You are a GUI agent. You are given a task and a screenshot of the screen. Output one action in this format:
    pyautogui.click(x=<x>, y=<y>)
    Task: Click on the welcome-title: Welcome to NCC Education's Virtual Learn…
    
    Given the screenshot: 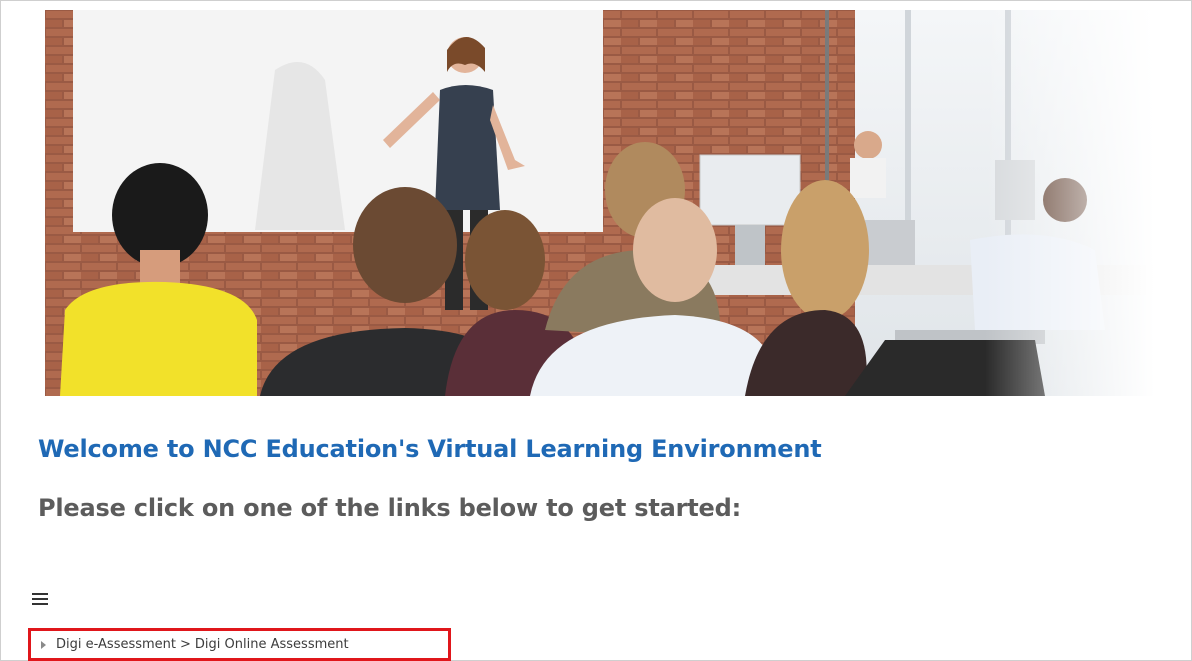 What is the action you would take?
    pyautogui.click(x=430, y=449)
    